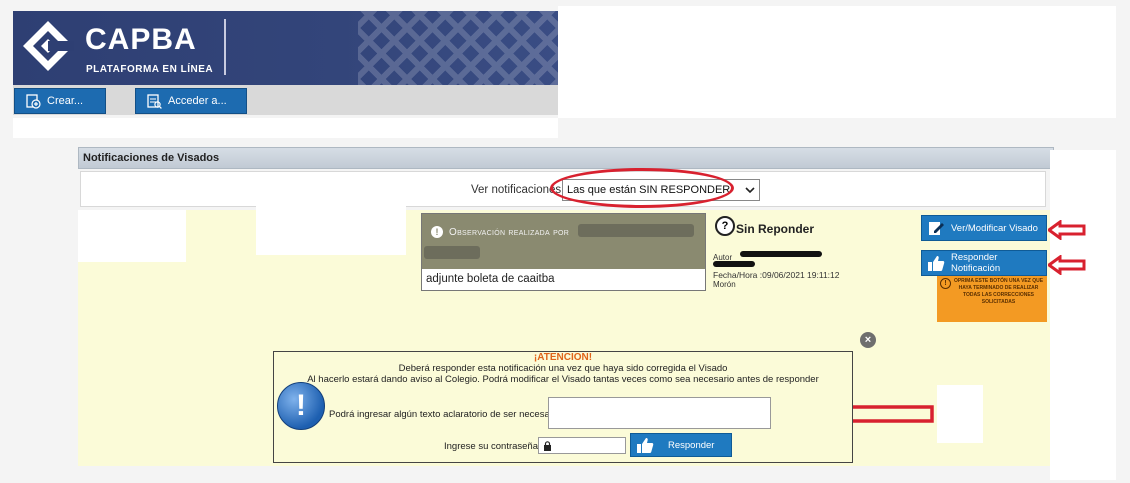  I want to click on status-label: Sin Reponder, so click(775, 229).